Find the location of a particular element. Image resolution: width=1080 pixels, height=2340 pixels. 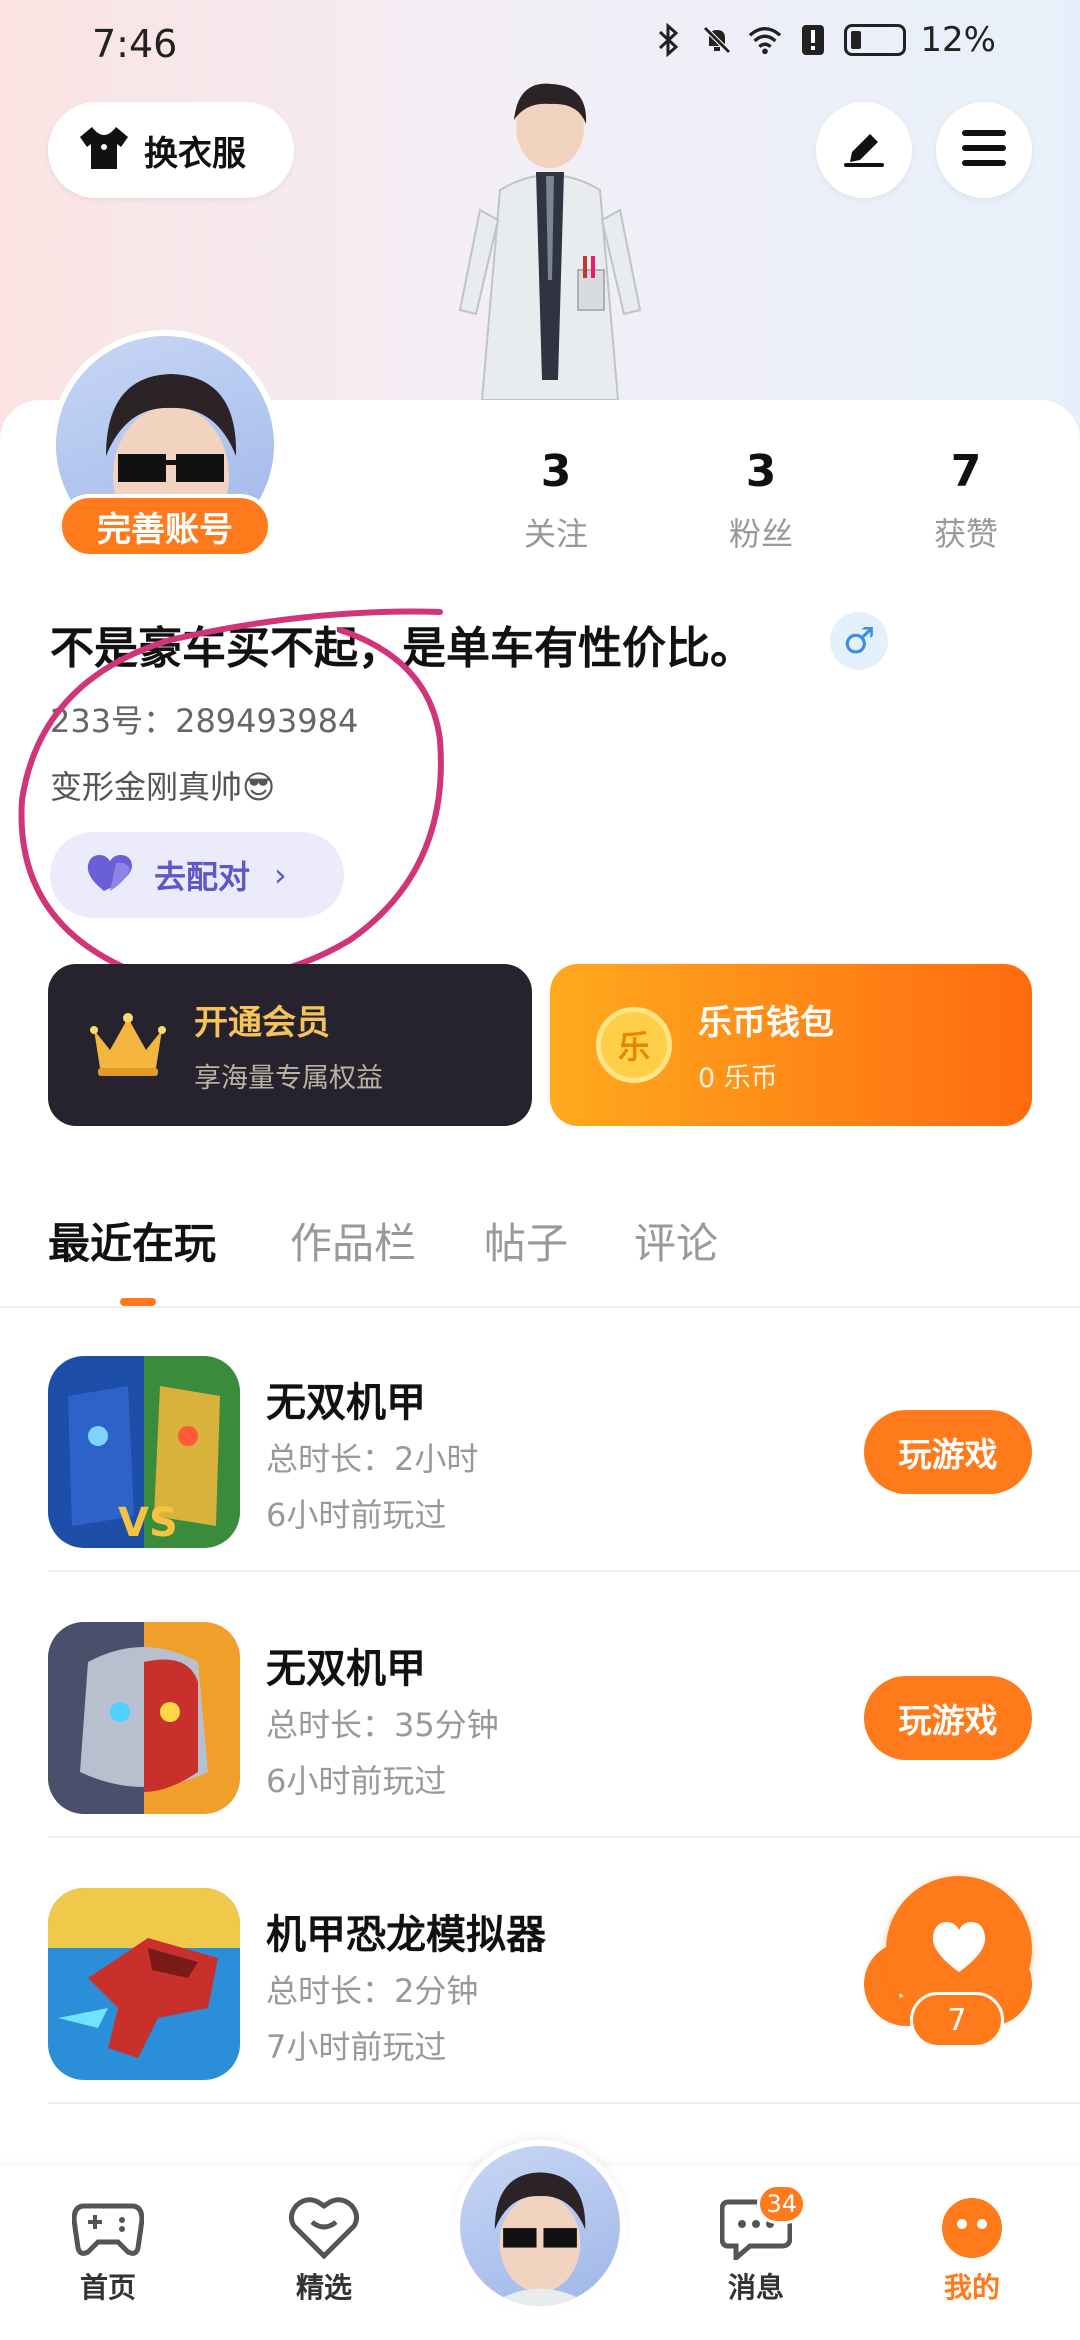

game-duration: 总时长：2小时 is located at coordinates (372, 1459).